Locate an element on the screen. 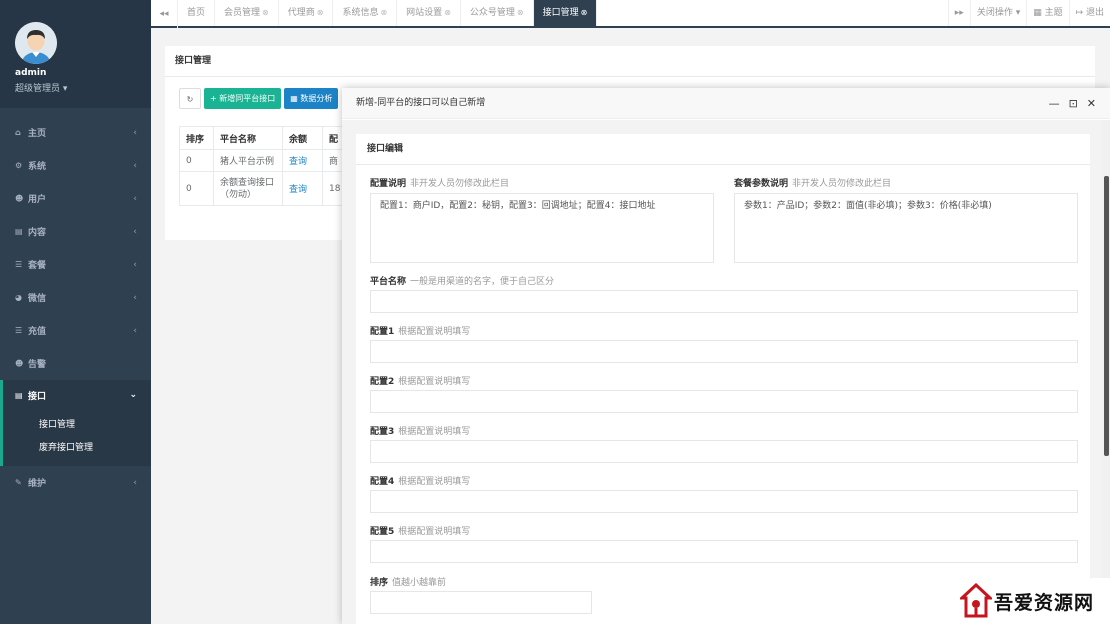 Image resolution: width=1110 pixels, height=624 pixels. modal-scrollbar is located at coordinates (1106, 372).